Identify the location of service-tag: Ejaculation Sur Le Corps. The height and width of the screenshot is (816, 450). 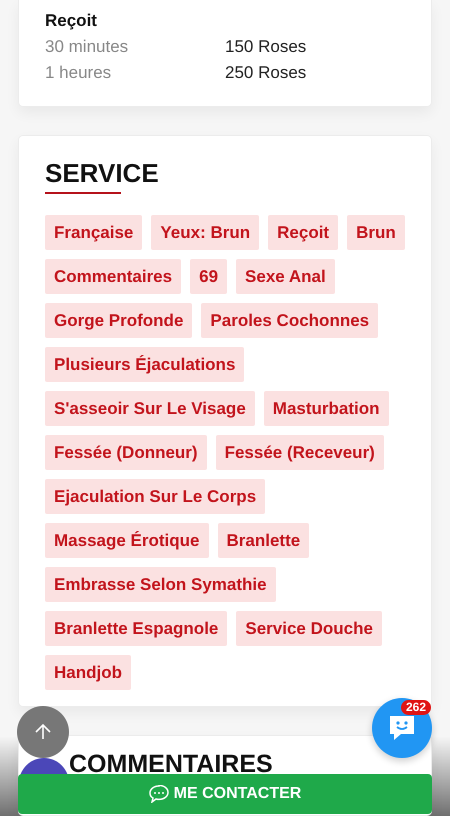
(155, 496).